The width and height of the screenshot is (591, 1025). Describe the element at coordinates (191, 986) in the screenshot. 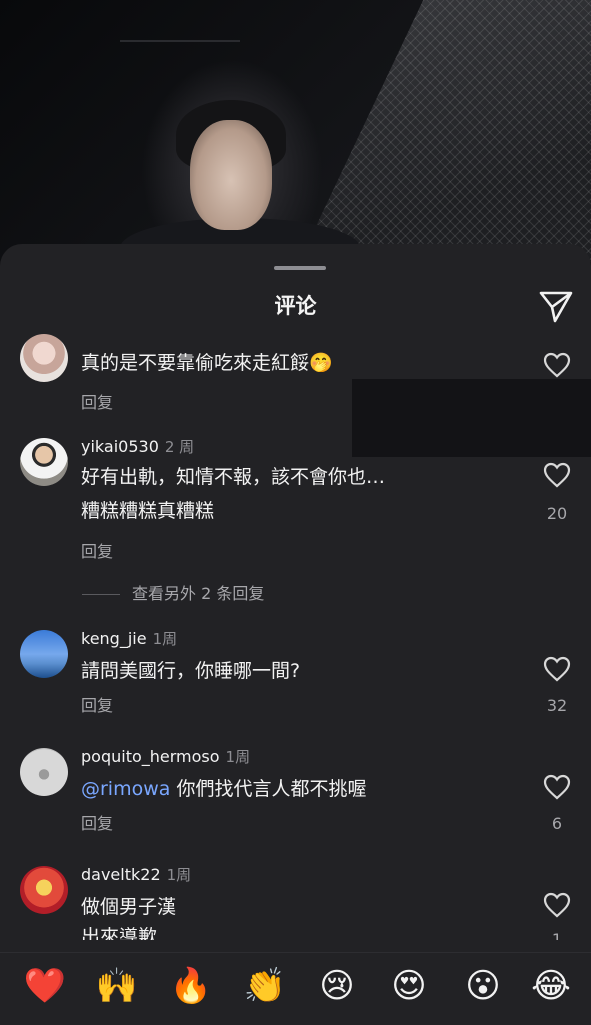

I see `emoji-fire: 🔥` at that location.